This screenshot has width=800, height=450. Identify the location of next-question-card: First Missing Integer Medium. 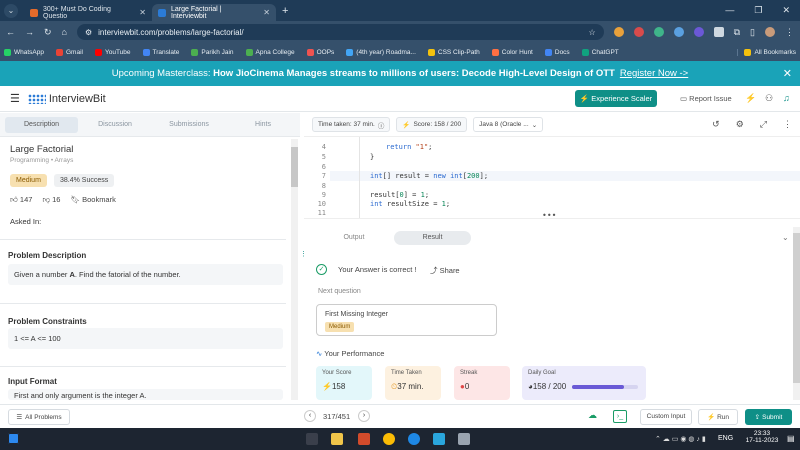
(406, 320).